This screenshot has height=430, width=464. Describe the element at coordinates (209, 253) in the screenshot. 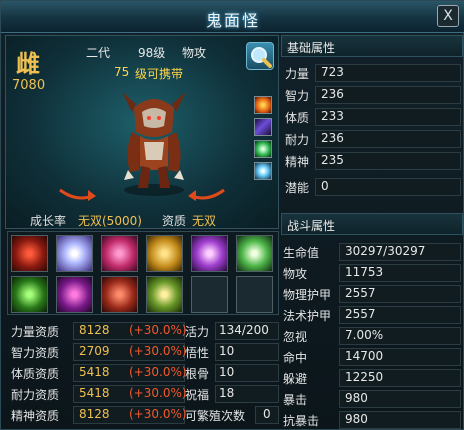

I see `violet-burst-skill-icon` at that location.